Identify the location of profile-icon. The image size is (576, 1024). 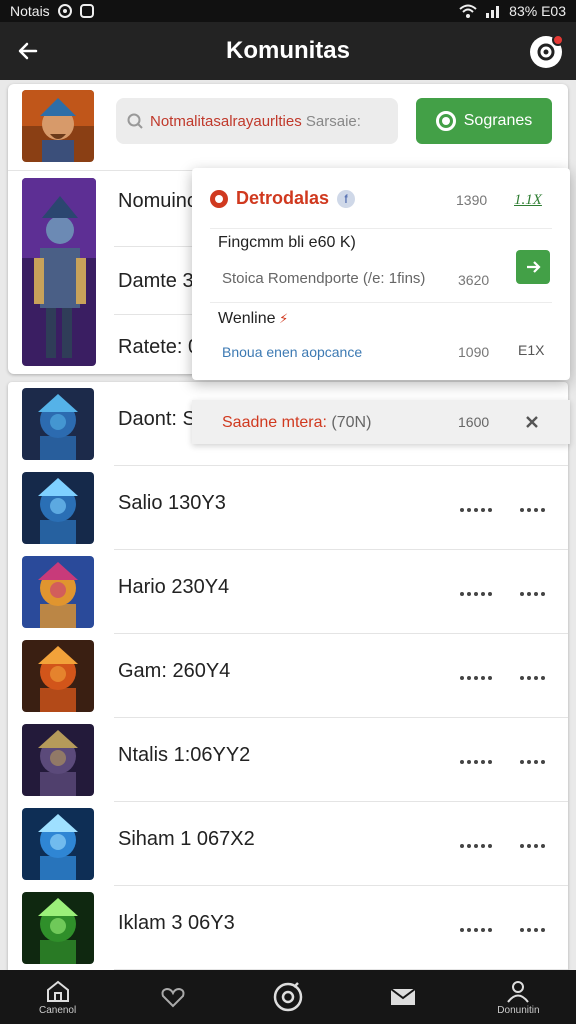
(518, 991).